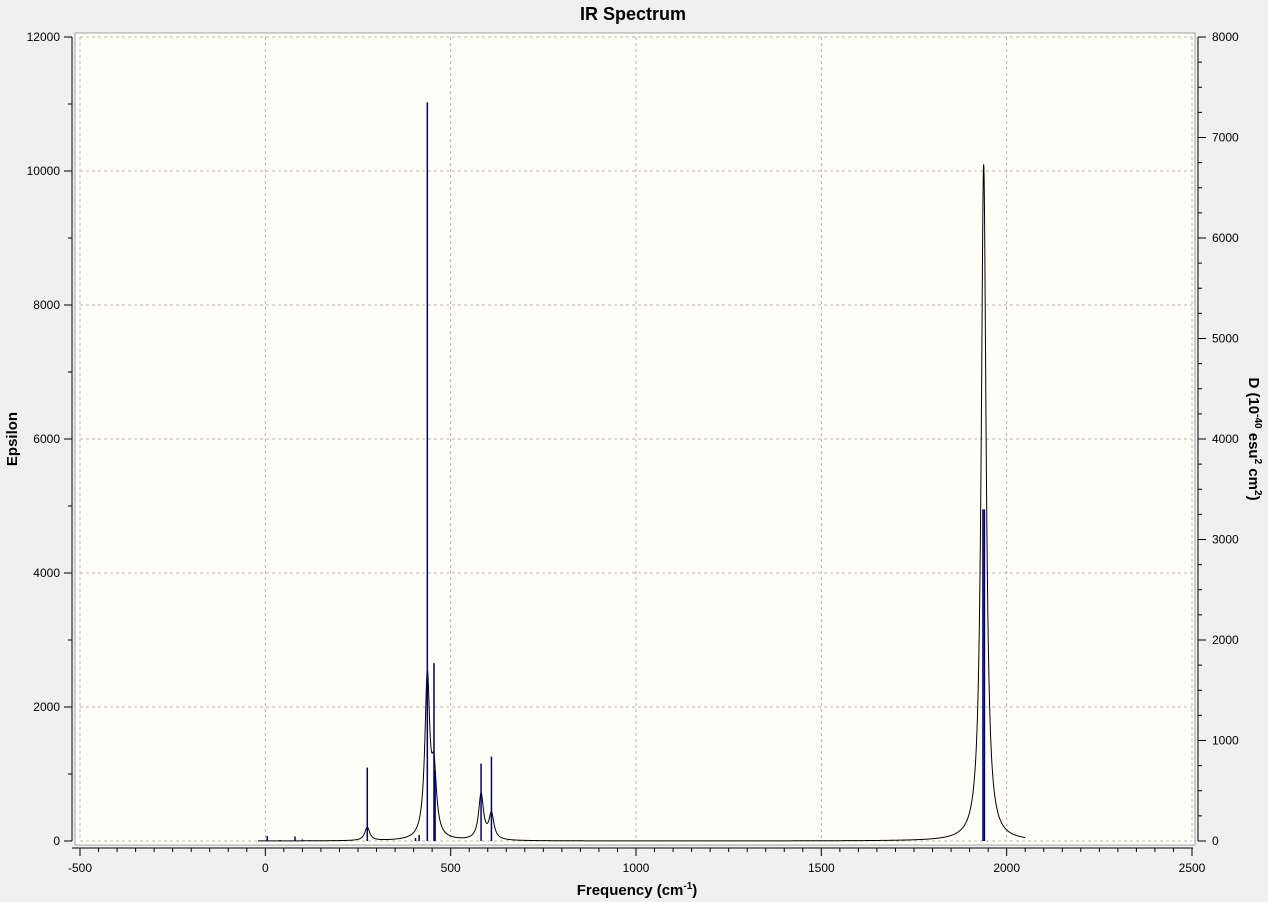 The height and width of the screenshot is (902, 1268). What do you see at coordinates (46, 305) in the screenshot?
I see `left-y-tick-label: 8000` at bounding box center [46, 305].